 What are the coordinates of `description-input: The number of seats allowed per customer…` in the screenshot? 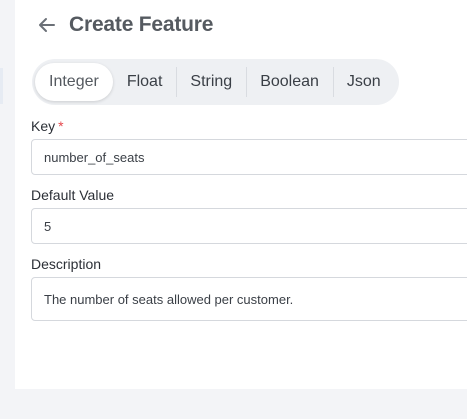 It's located at (249, 299).